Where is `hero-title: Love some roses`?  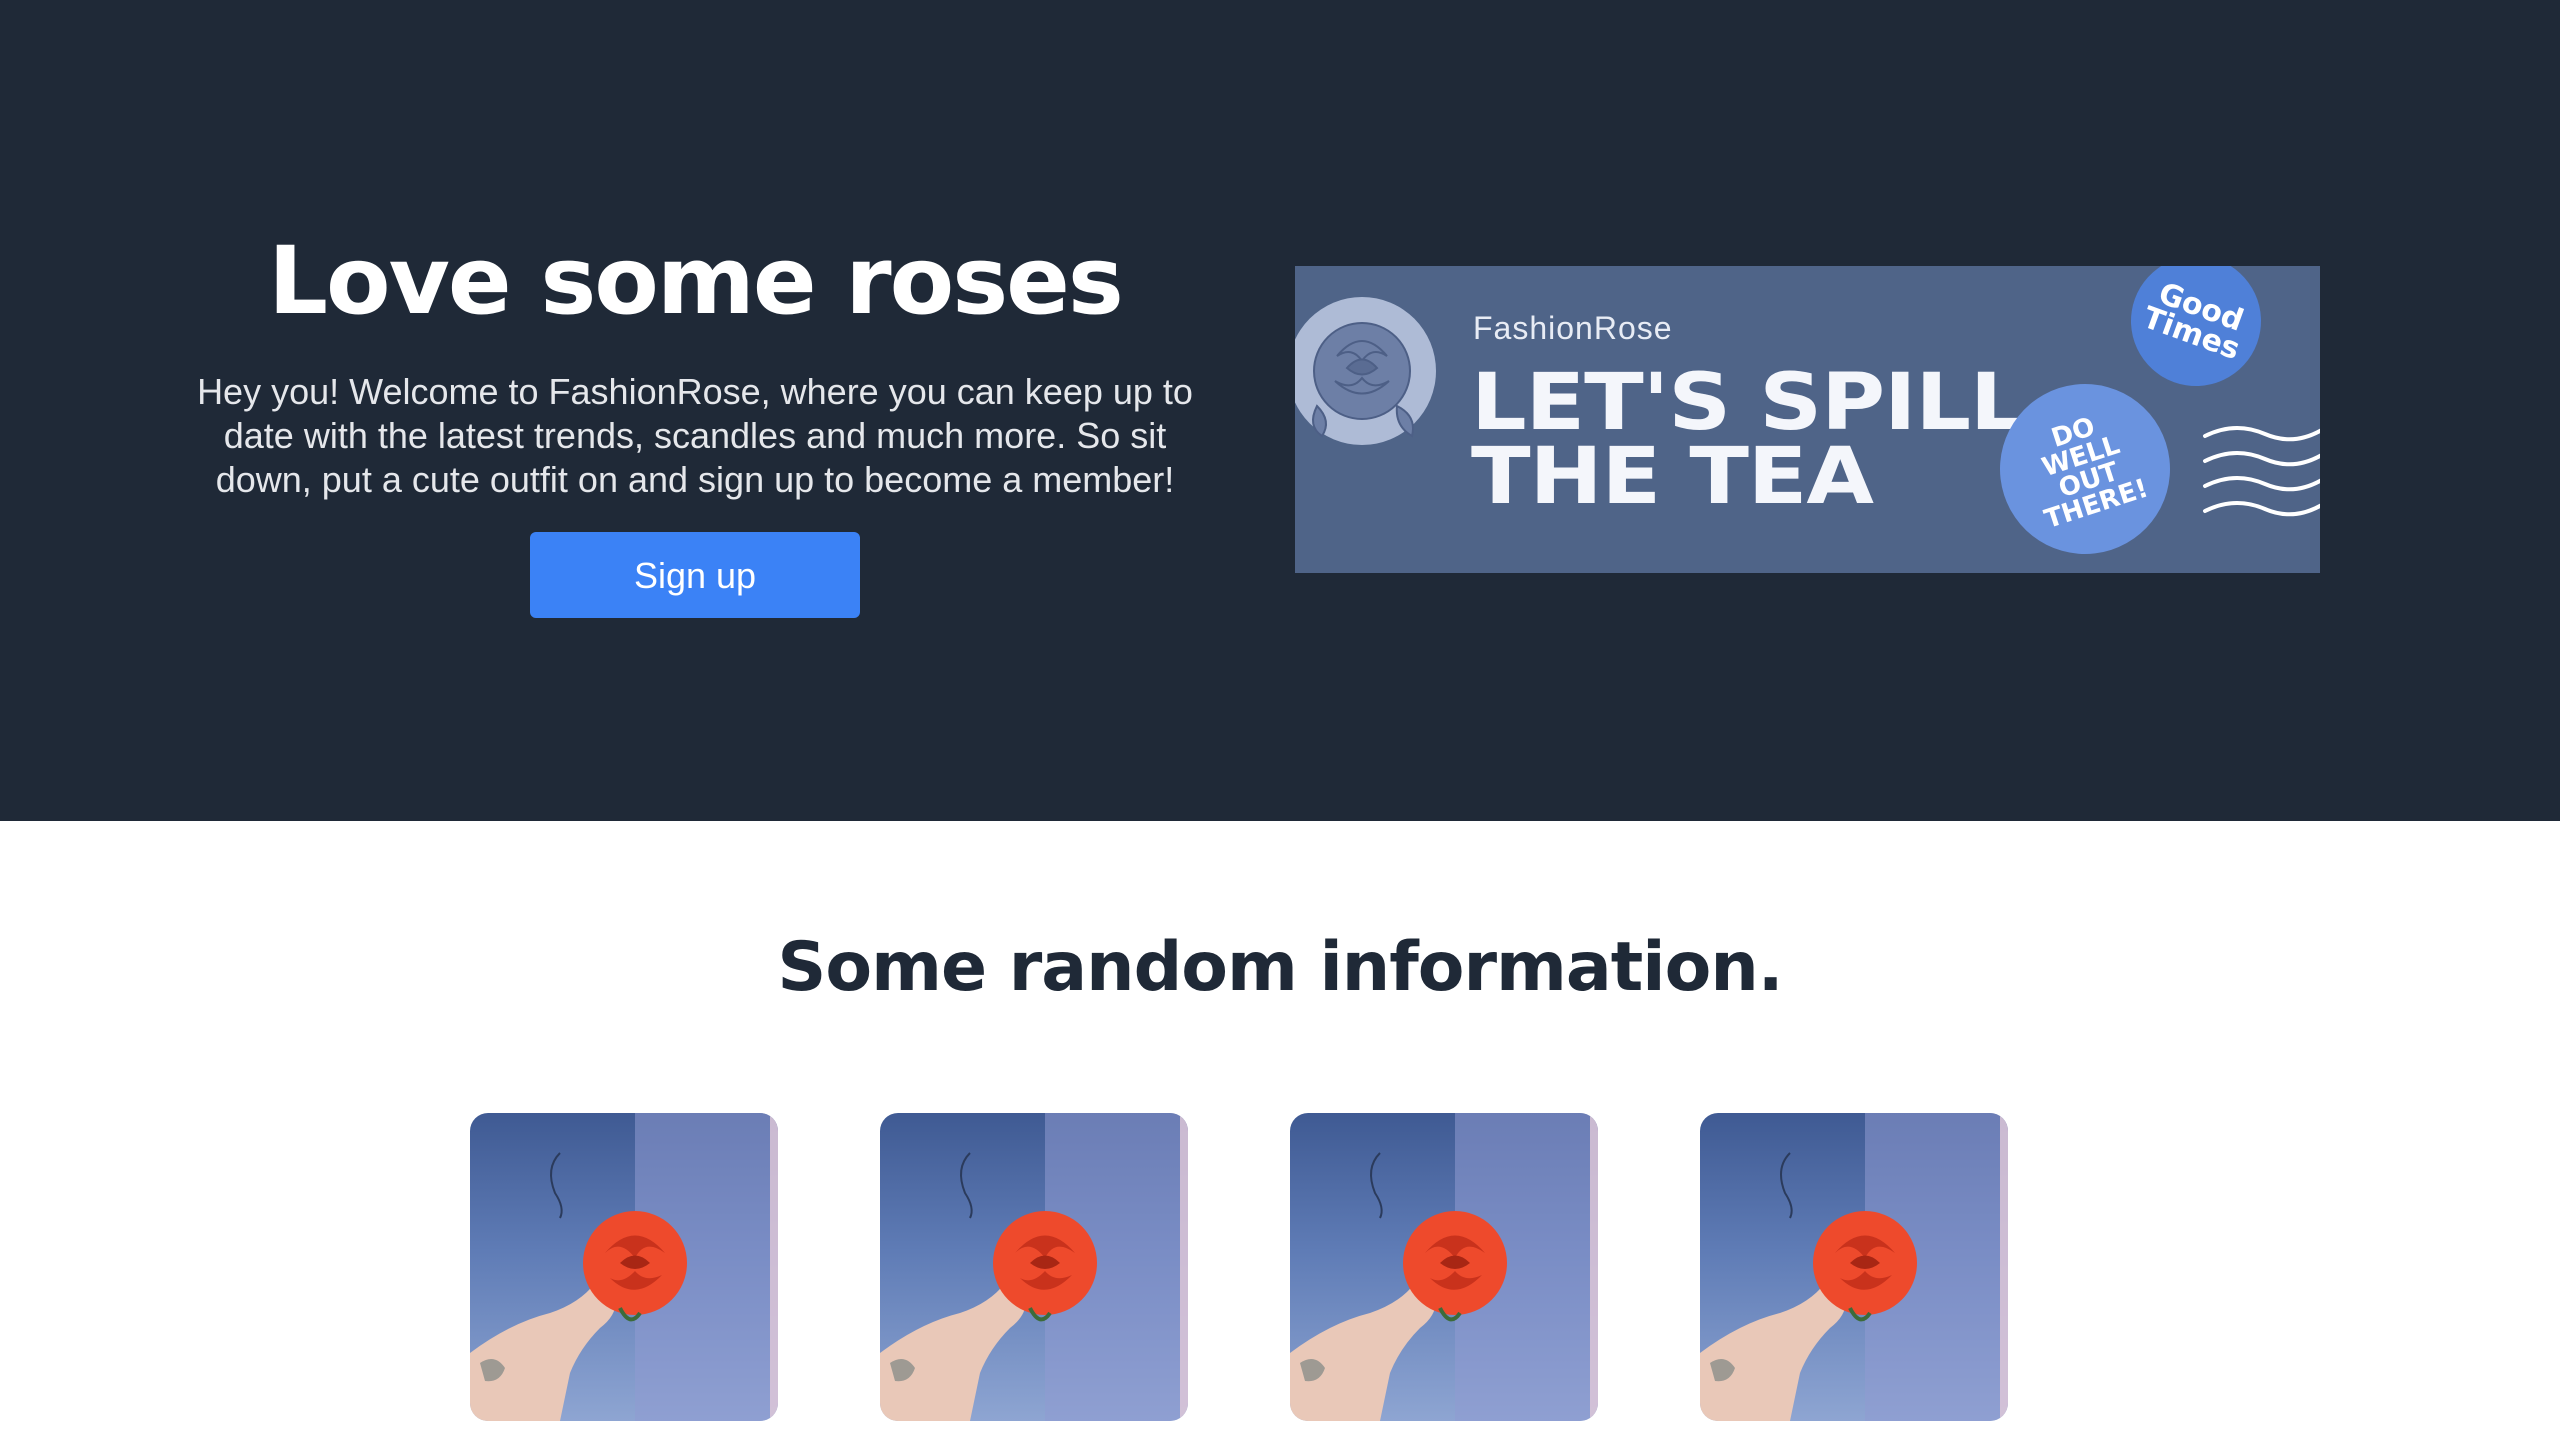 hero-title: Love some roses is located at coordinates (696, 281).